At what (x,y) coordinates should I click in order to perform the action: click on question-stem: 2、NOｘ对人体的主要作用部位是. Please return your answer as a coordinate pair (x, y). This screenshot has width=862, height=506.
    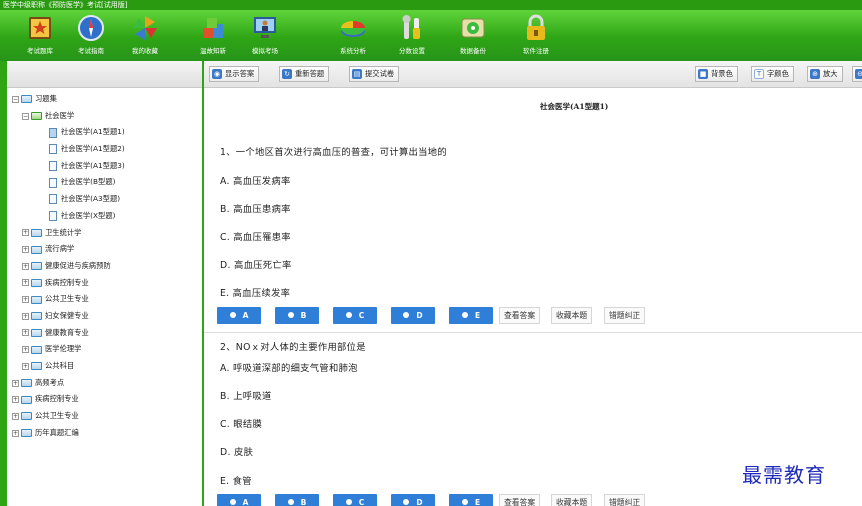
    Looking at the image, I should click on (293, 347).